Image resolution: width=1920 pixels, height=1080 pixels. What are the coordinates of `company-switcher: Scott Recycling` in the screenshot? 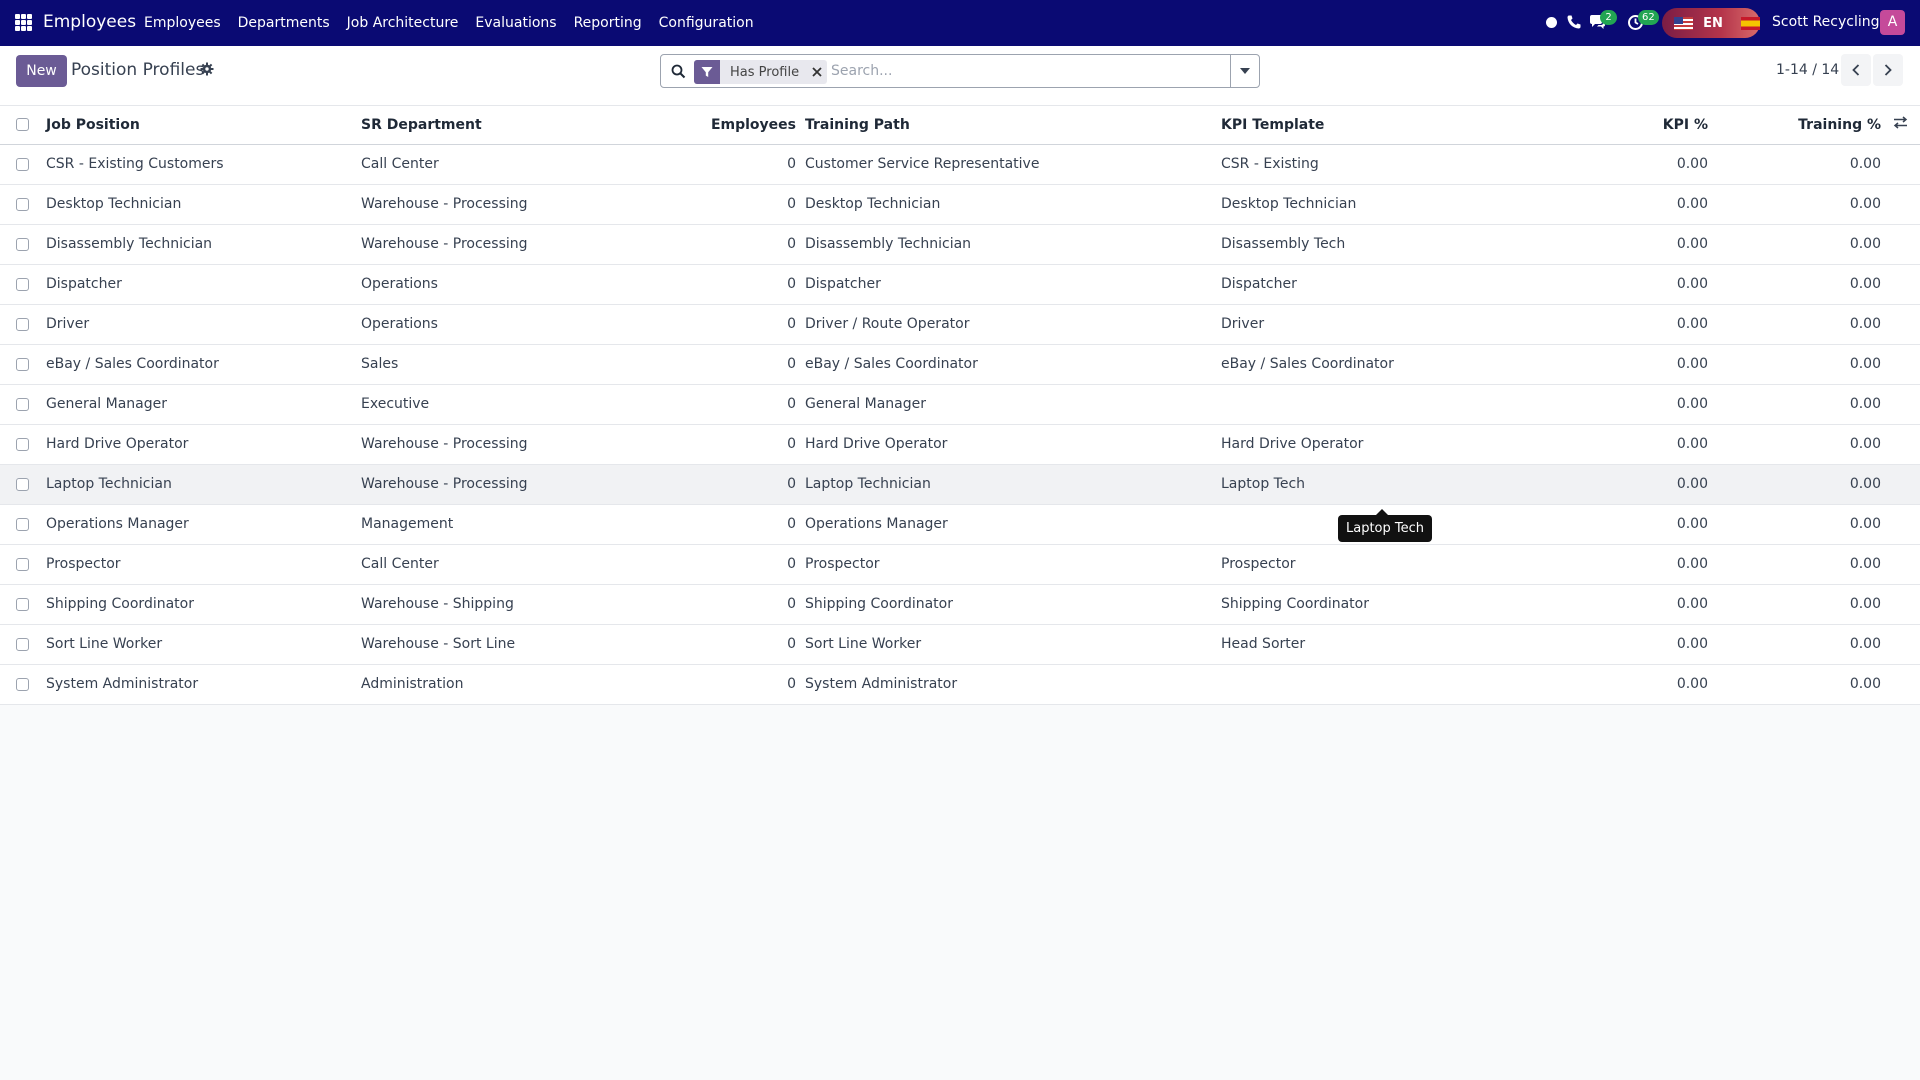 It's located at (1826, 22).